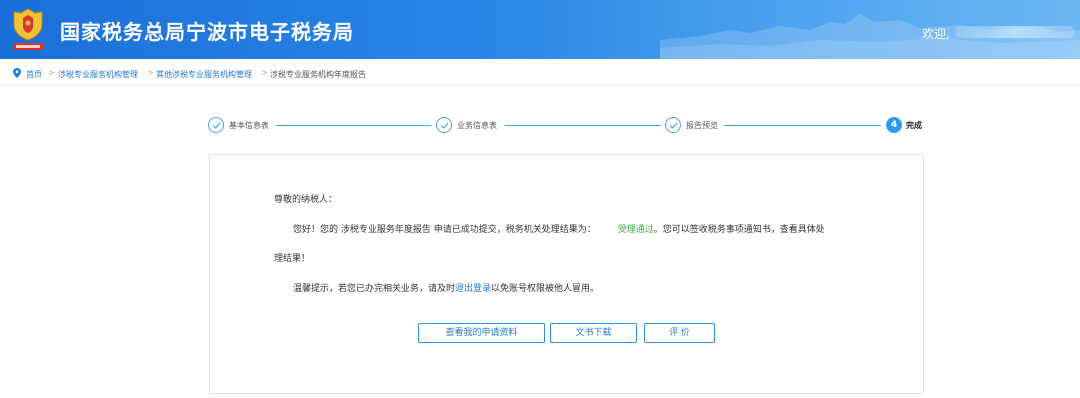 The image size is (1080, 398). What do you see at coordinates (216, 125) in the screenshot?
I see `step-1-check-icon` at bounding box center [216, 125].